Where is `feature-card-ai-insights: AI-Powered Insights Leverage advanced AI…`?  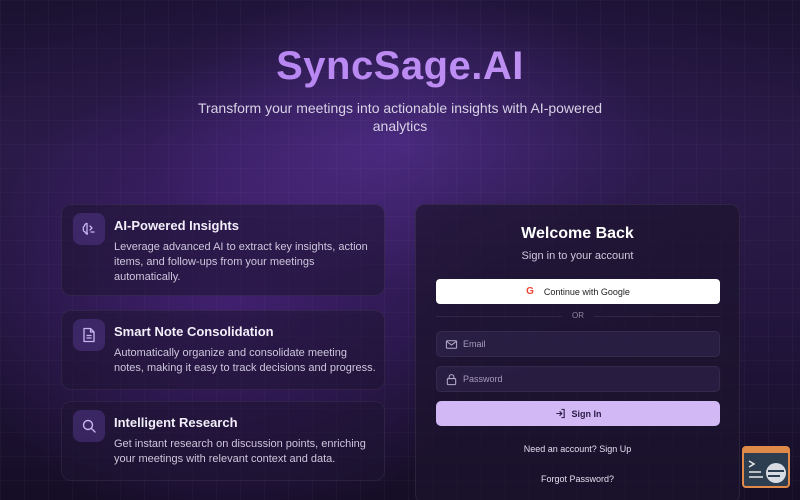
feature-card-ai-insights: AI-Powered Insights Leverage advanced AI… is located at coordinates (223, 250).